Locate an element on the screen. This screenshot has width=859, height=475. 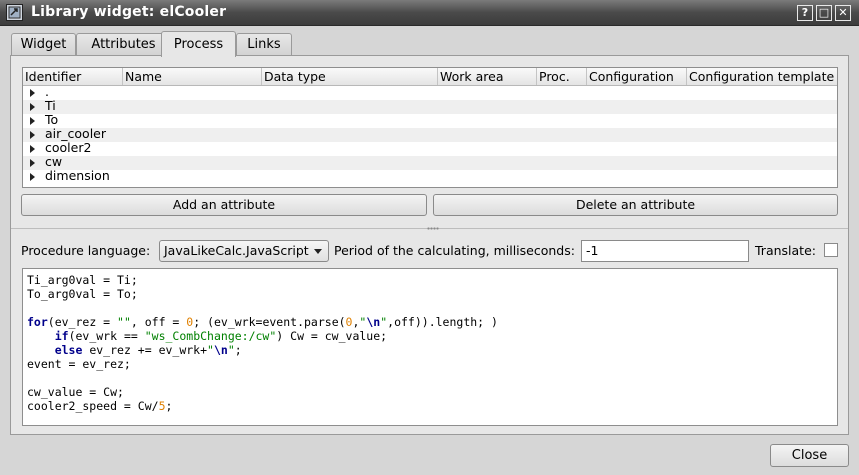
chevron-down-icon is located at coordinates (318, 251).